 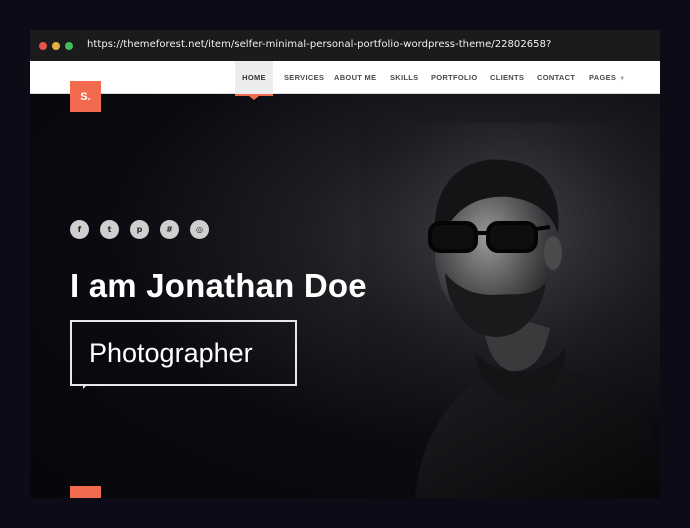 I want to click on slack-icon: #, so click(x=169, y=229).